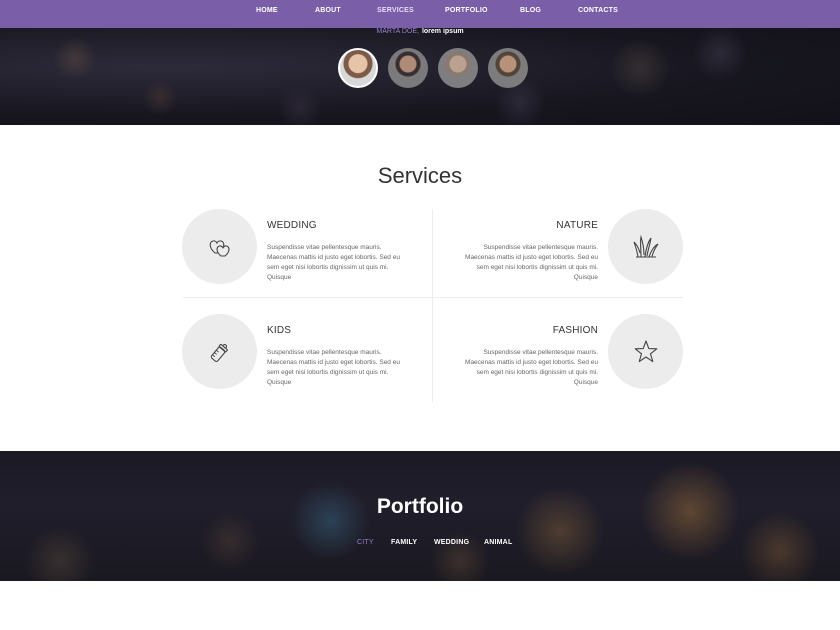 Image resolution: width=840 pixels, height=630 pixels. I want to click on avatar-selector, so click(438, 68).